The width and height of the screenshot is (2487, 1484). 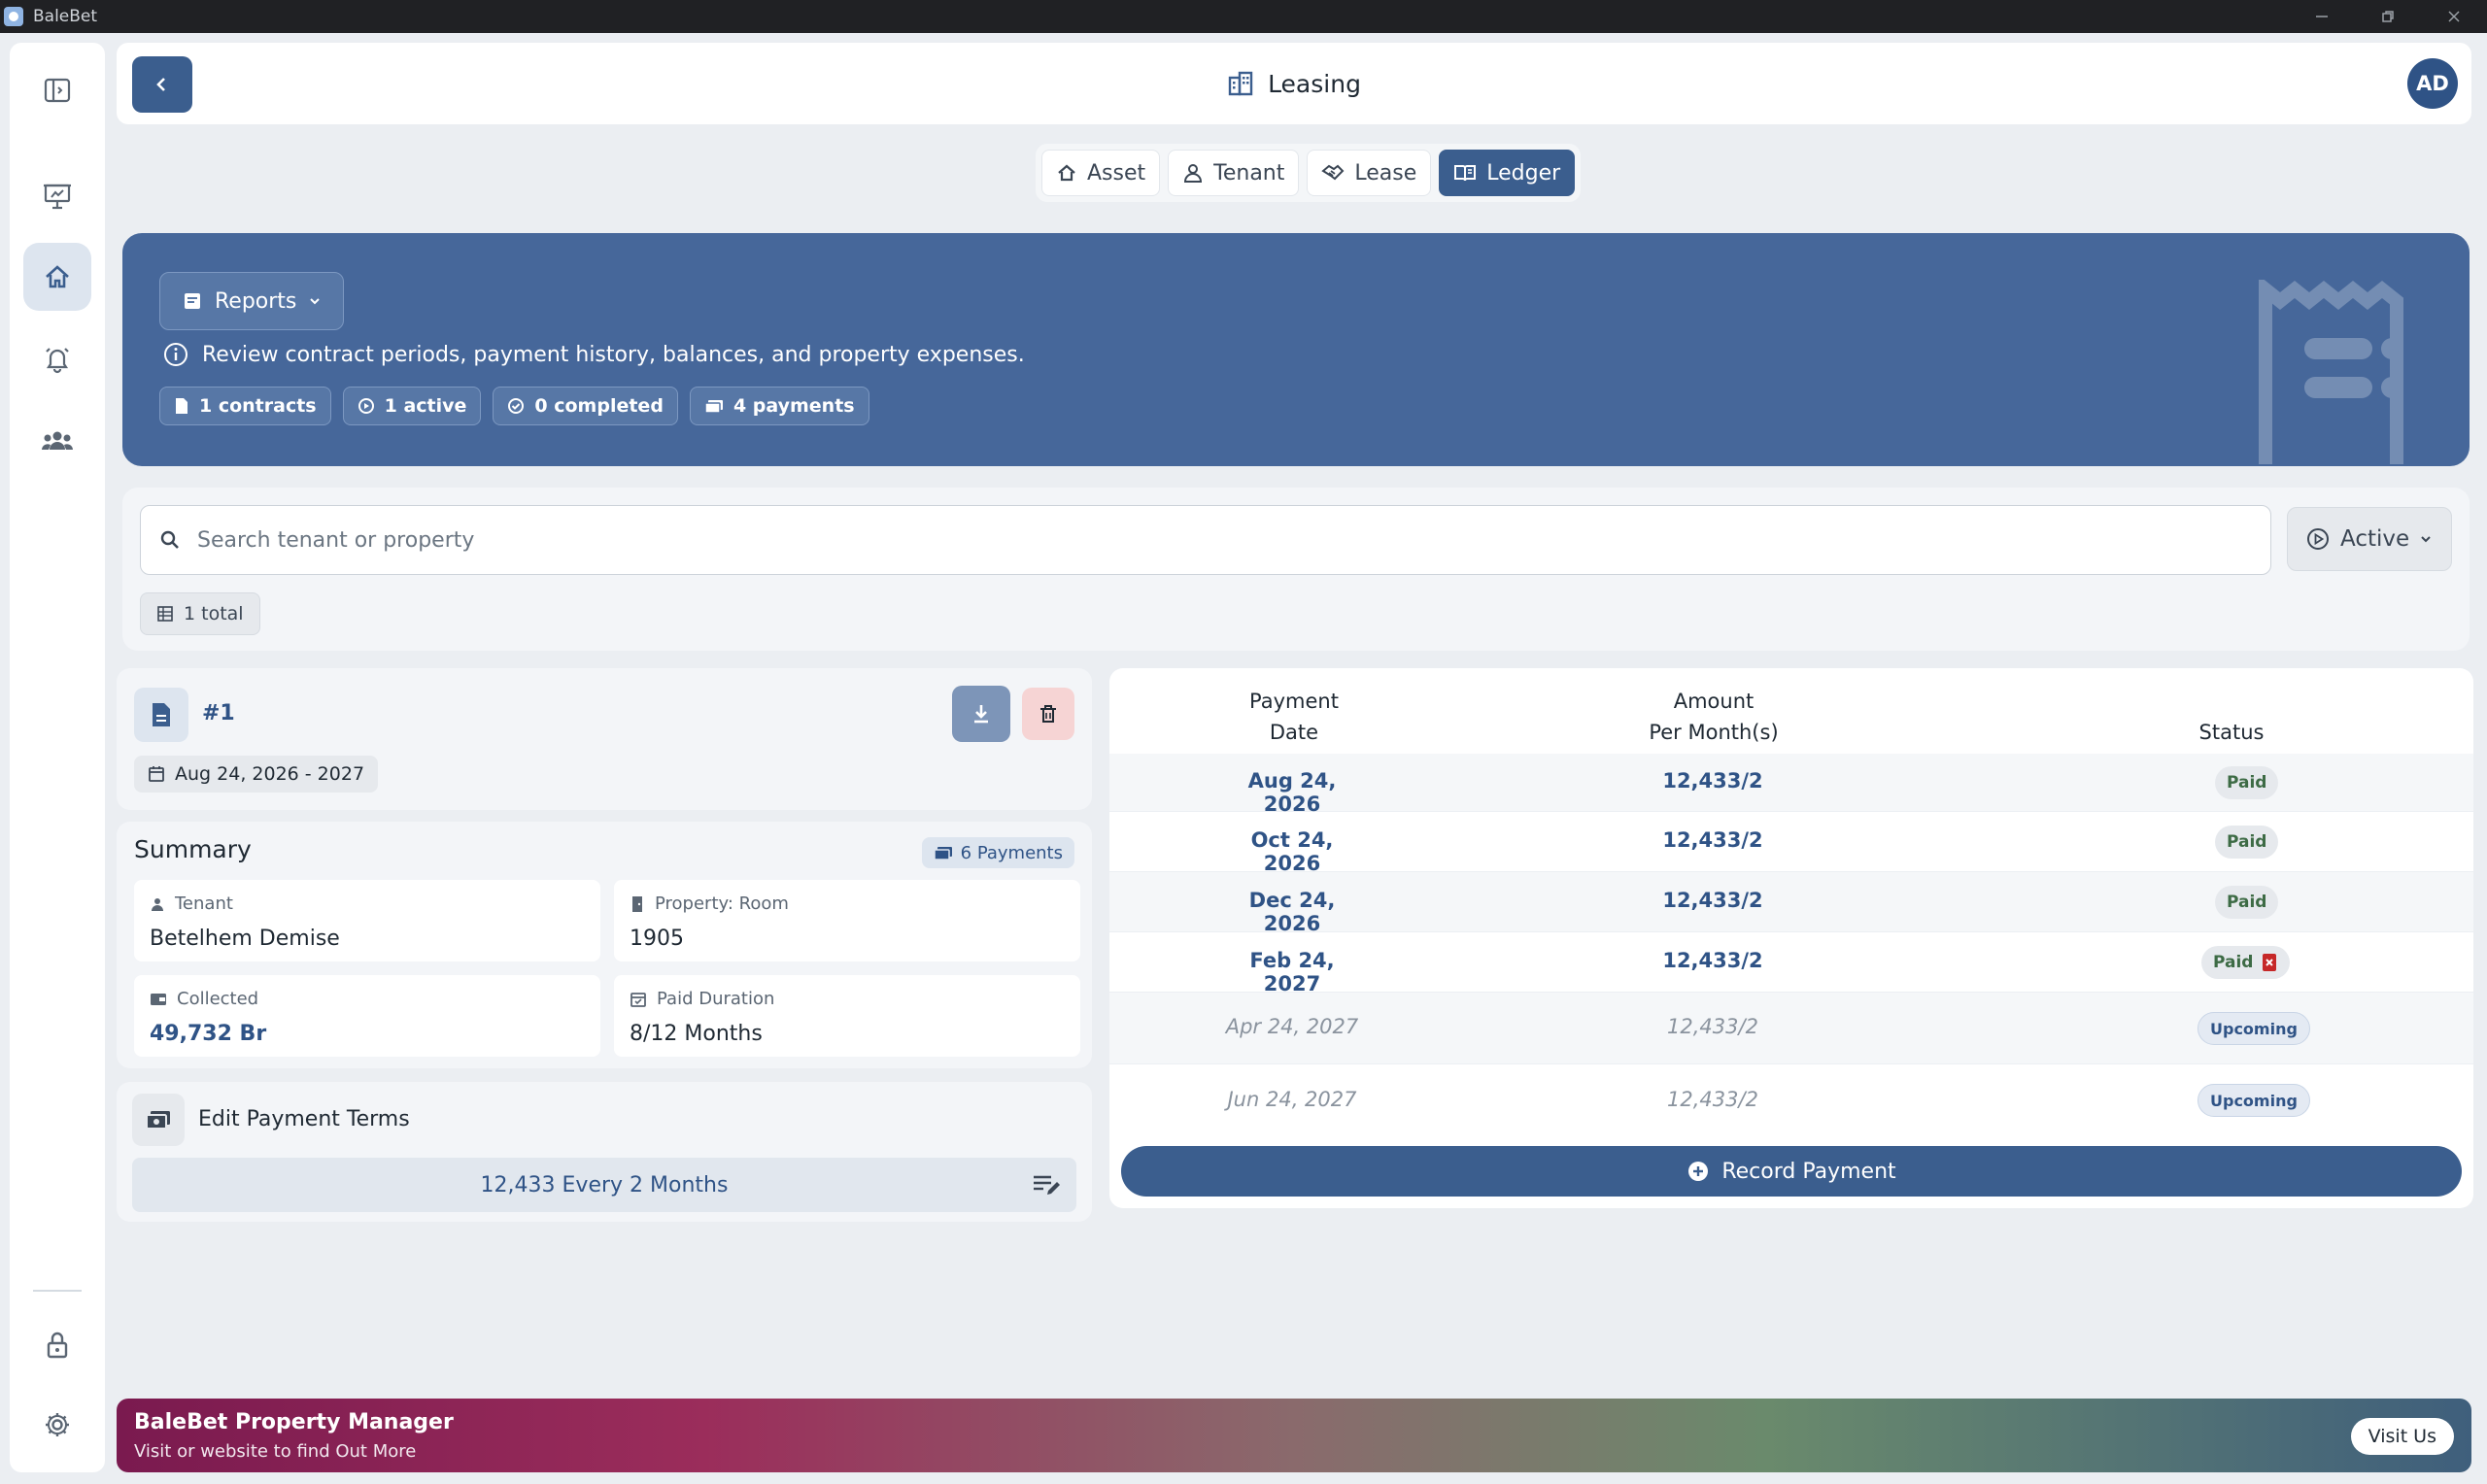 What do you see at coordinates (1168, 540) in the screenshot?
I see `search-input` at bounding box center [1168, 540].